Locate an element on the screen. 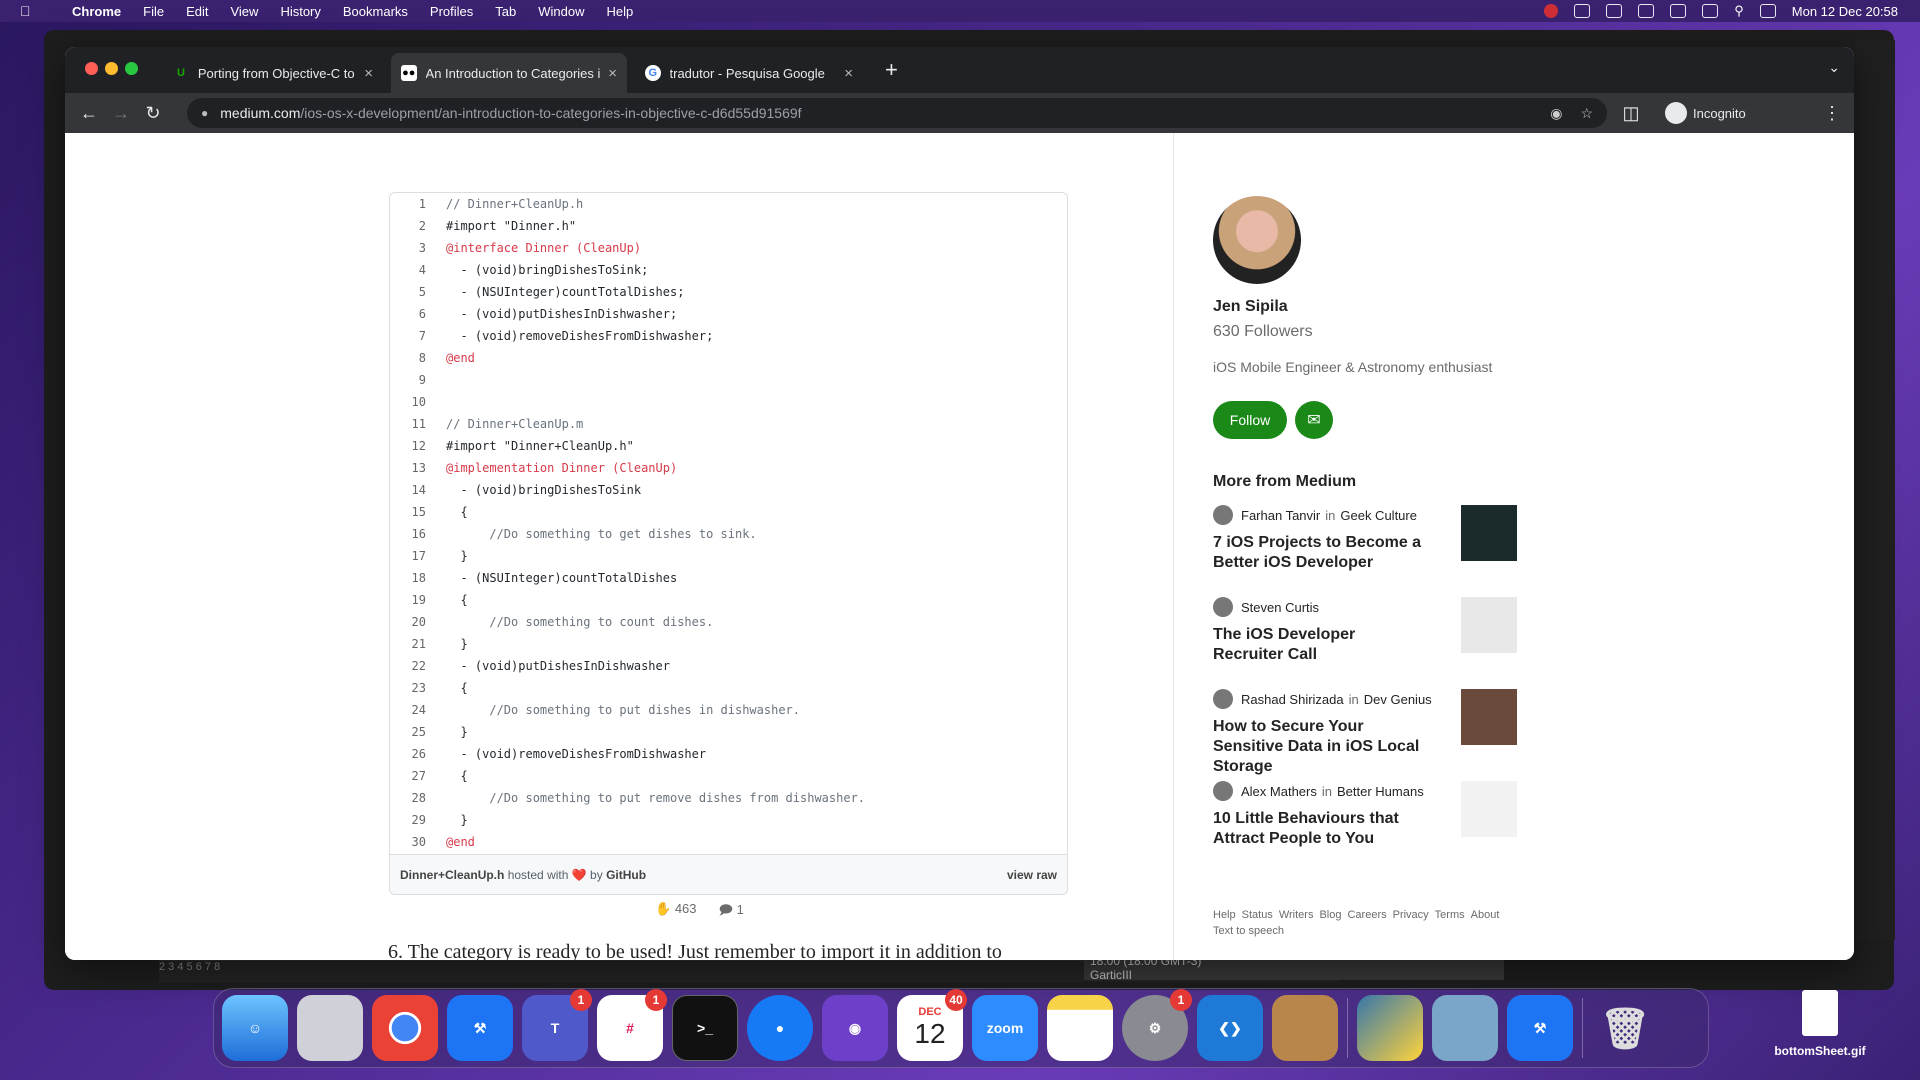 The width and height of the screenshot is (1920, 1080). teams-icon: T1 is located at coordinates (557, 1025).